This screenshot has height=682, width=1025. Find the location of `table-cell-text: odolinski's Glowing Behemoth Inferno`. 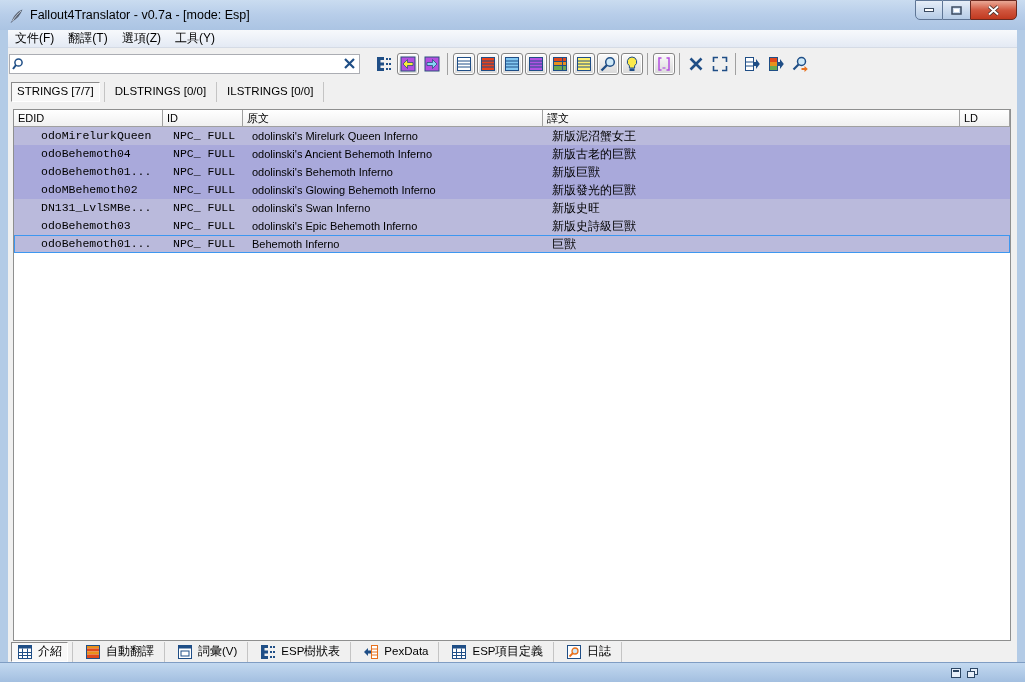

table-cell-text: odolinski's Glowing Behemoth Inferno is located at coordinates (344, 190).